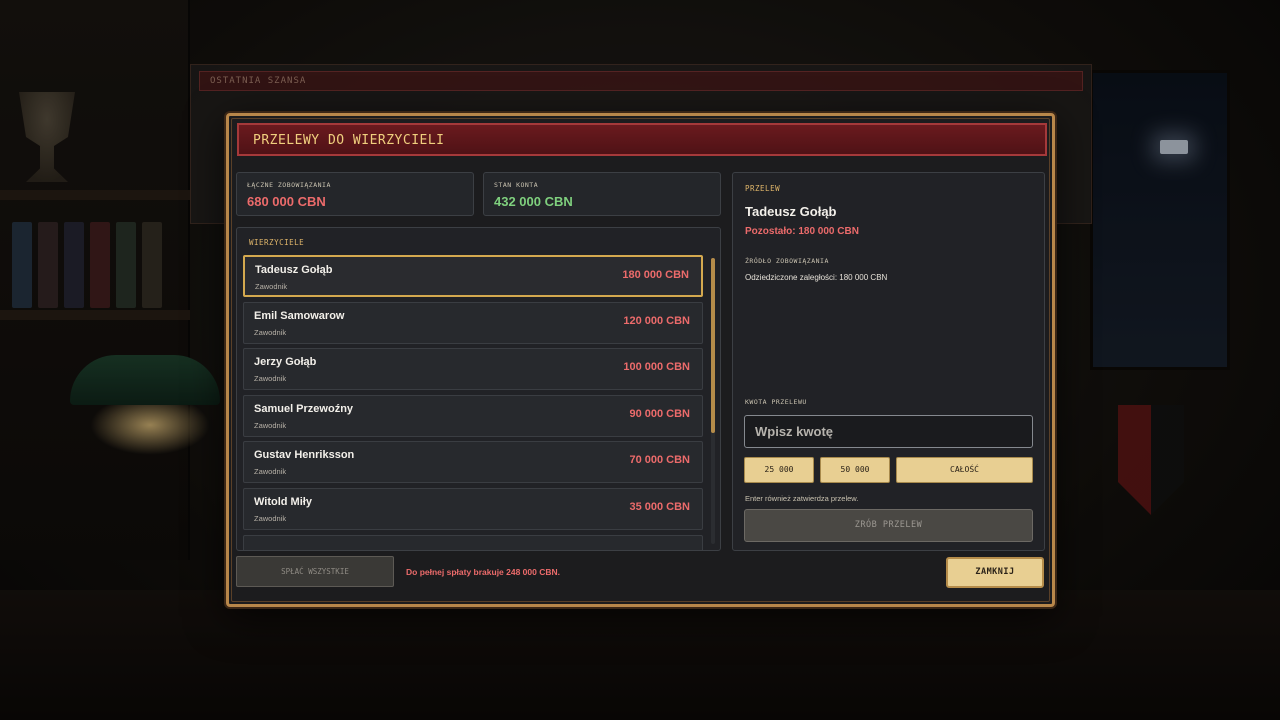  What do you see at coordinates (642, 139) in the screenshot?
I see `modal-header: PRZELEWY DO WIERZYCIELI` at bounding box center [642, 139].